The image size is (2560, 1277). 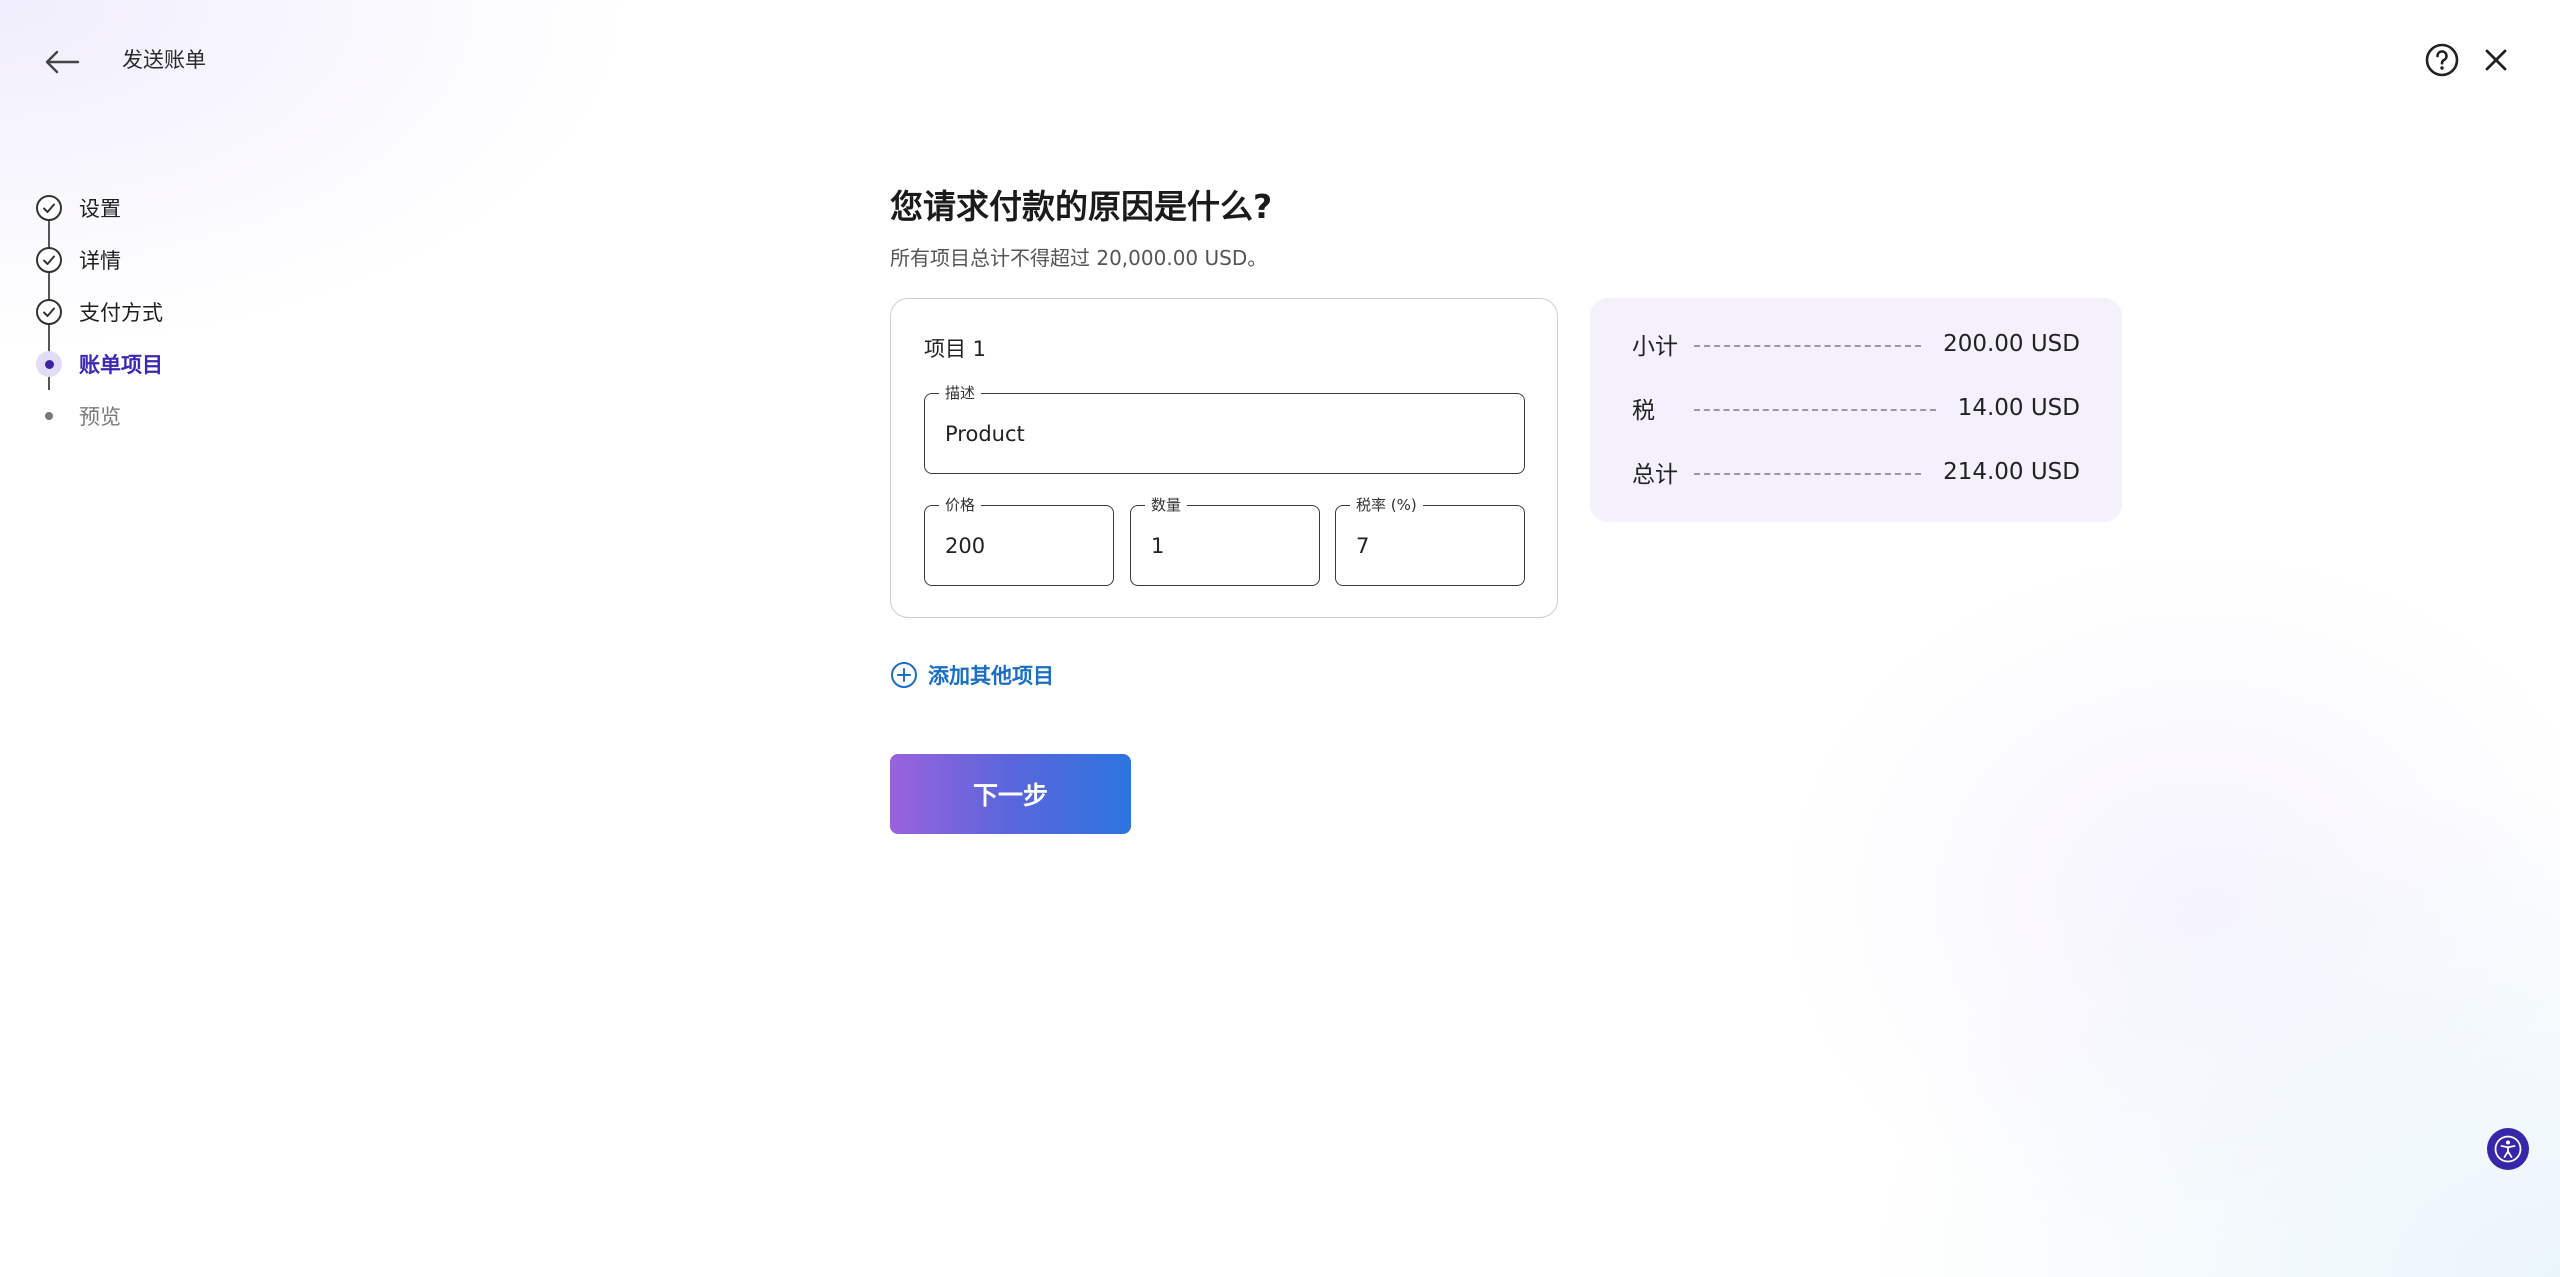 What do you see at coordinates (955, 349) in the screenshot?
I see `item-title: 项目 1` at bounding box center [955, 349].